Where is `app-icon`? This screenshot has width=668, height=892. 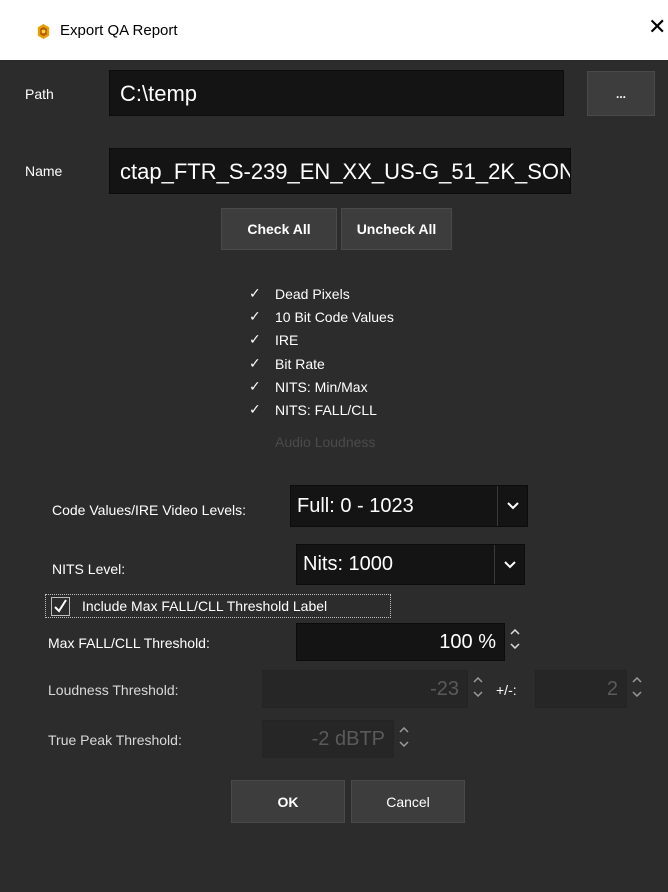 app-icon is located at coordinates (43, 31).